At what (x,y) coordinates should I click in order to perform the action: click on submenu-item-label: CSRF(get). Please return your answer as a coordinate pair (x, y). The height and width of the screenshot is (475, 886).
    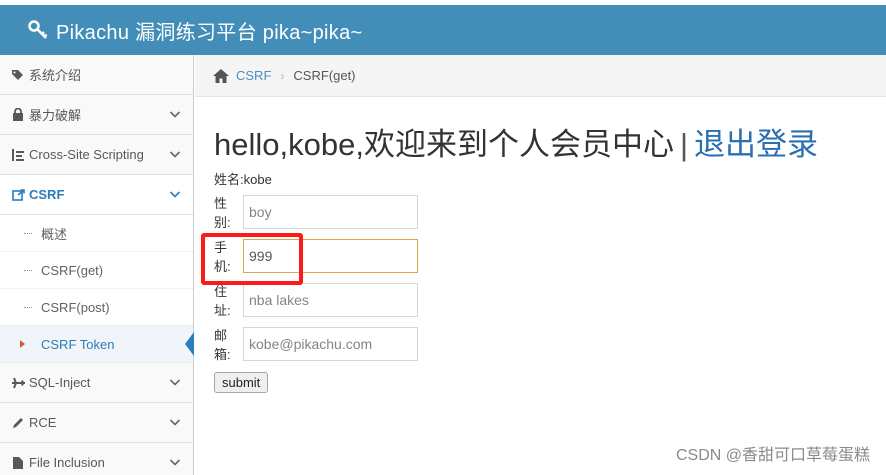
    Looking at the image, I should click on (72, 270).